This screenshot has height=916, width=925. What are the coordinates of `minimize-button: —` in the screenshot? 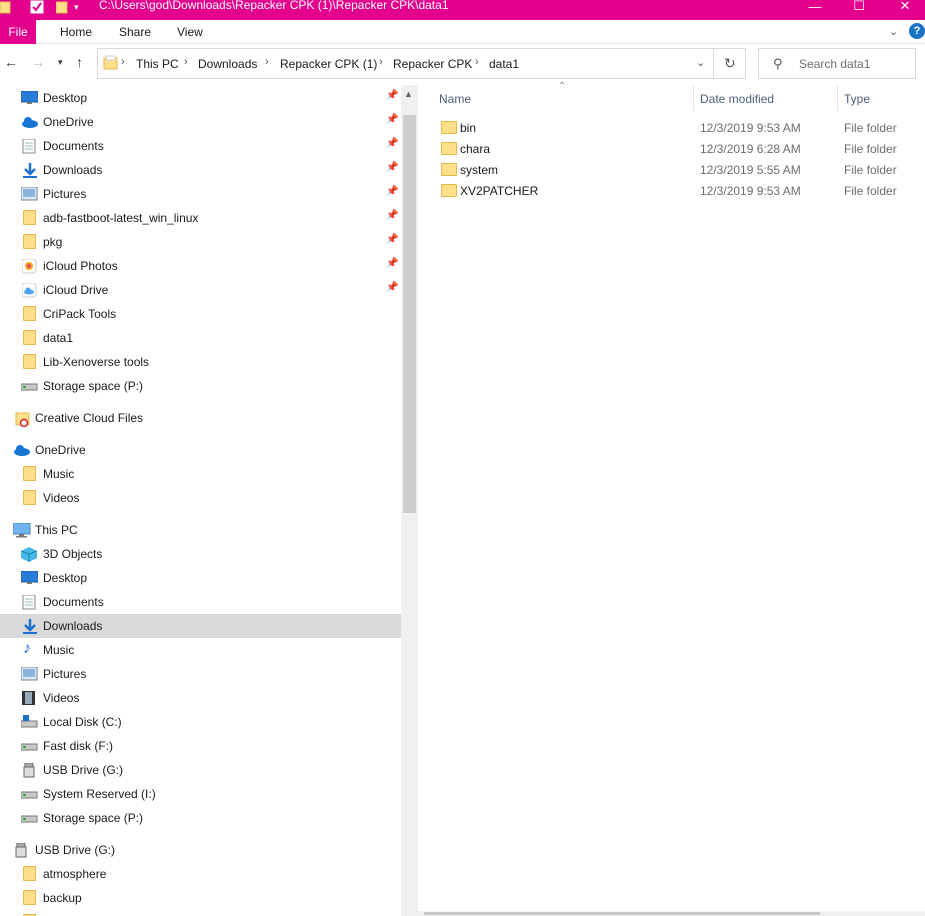 It's located at (815, 8).